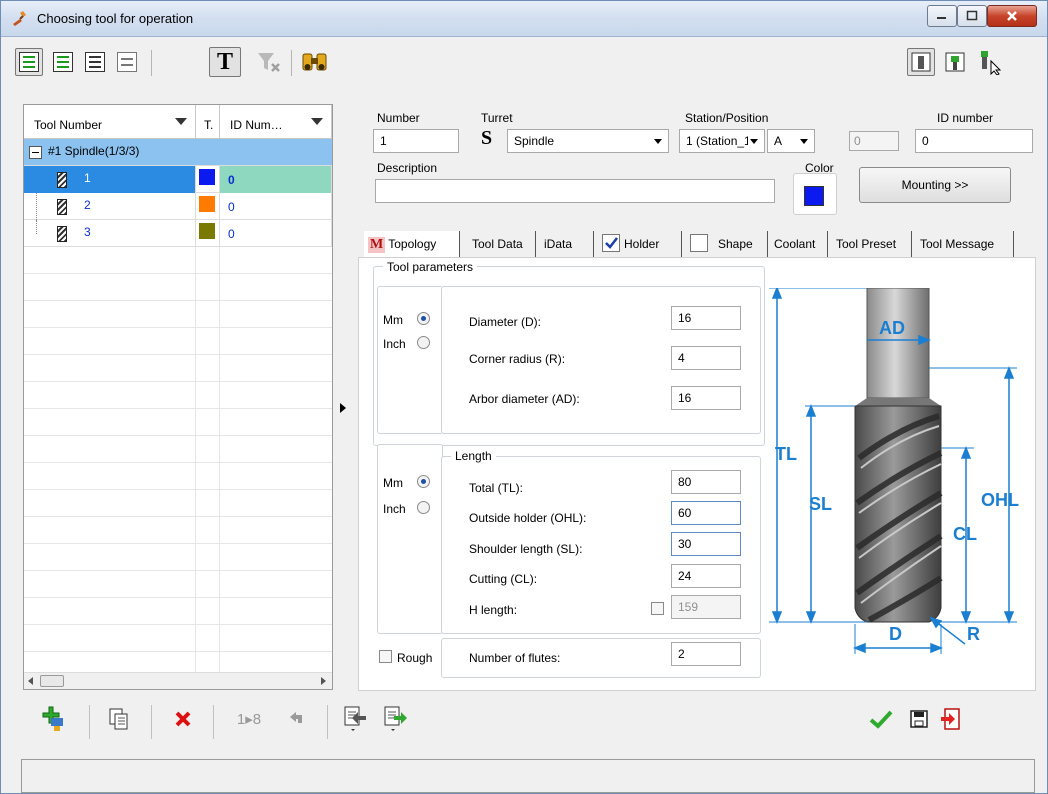  What do you see at coordinates (791, 141) in the screenshot?
I see `position-select: A` at bounding box center [791, 141].